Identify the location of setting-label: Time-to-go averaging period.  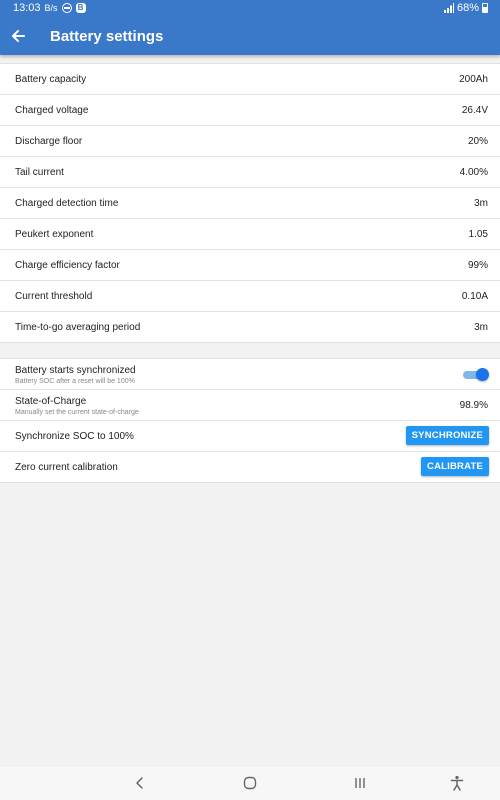
(78, 327).